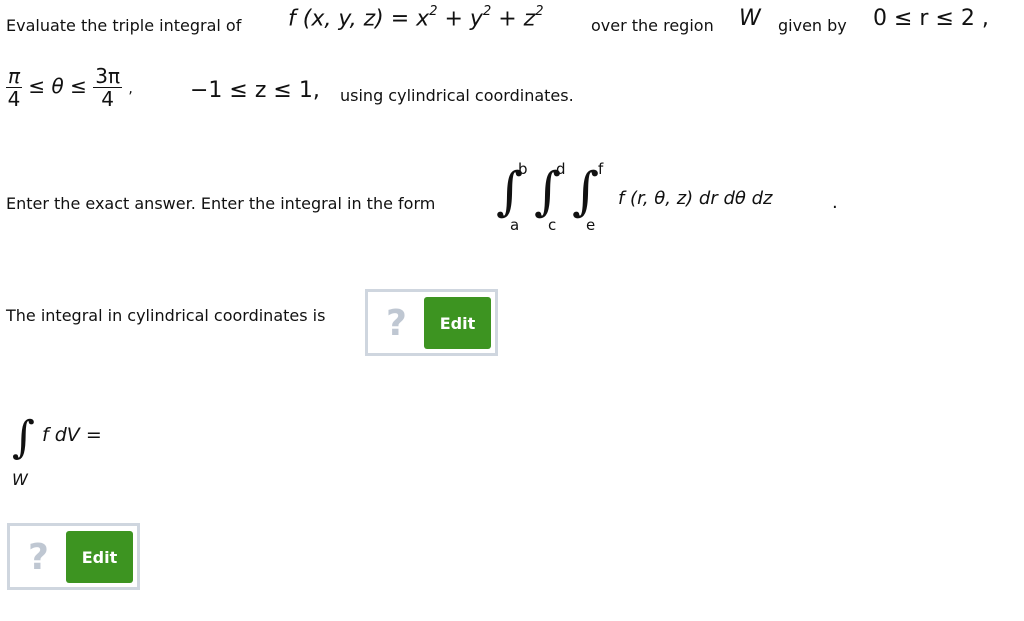 The height and width of the screenshot is (621, 1024). Describe the element at coordinates (591, 225) in the screenshot. I see `inner-lower-limit: e` at that location.